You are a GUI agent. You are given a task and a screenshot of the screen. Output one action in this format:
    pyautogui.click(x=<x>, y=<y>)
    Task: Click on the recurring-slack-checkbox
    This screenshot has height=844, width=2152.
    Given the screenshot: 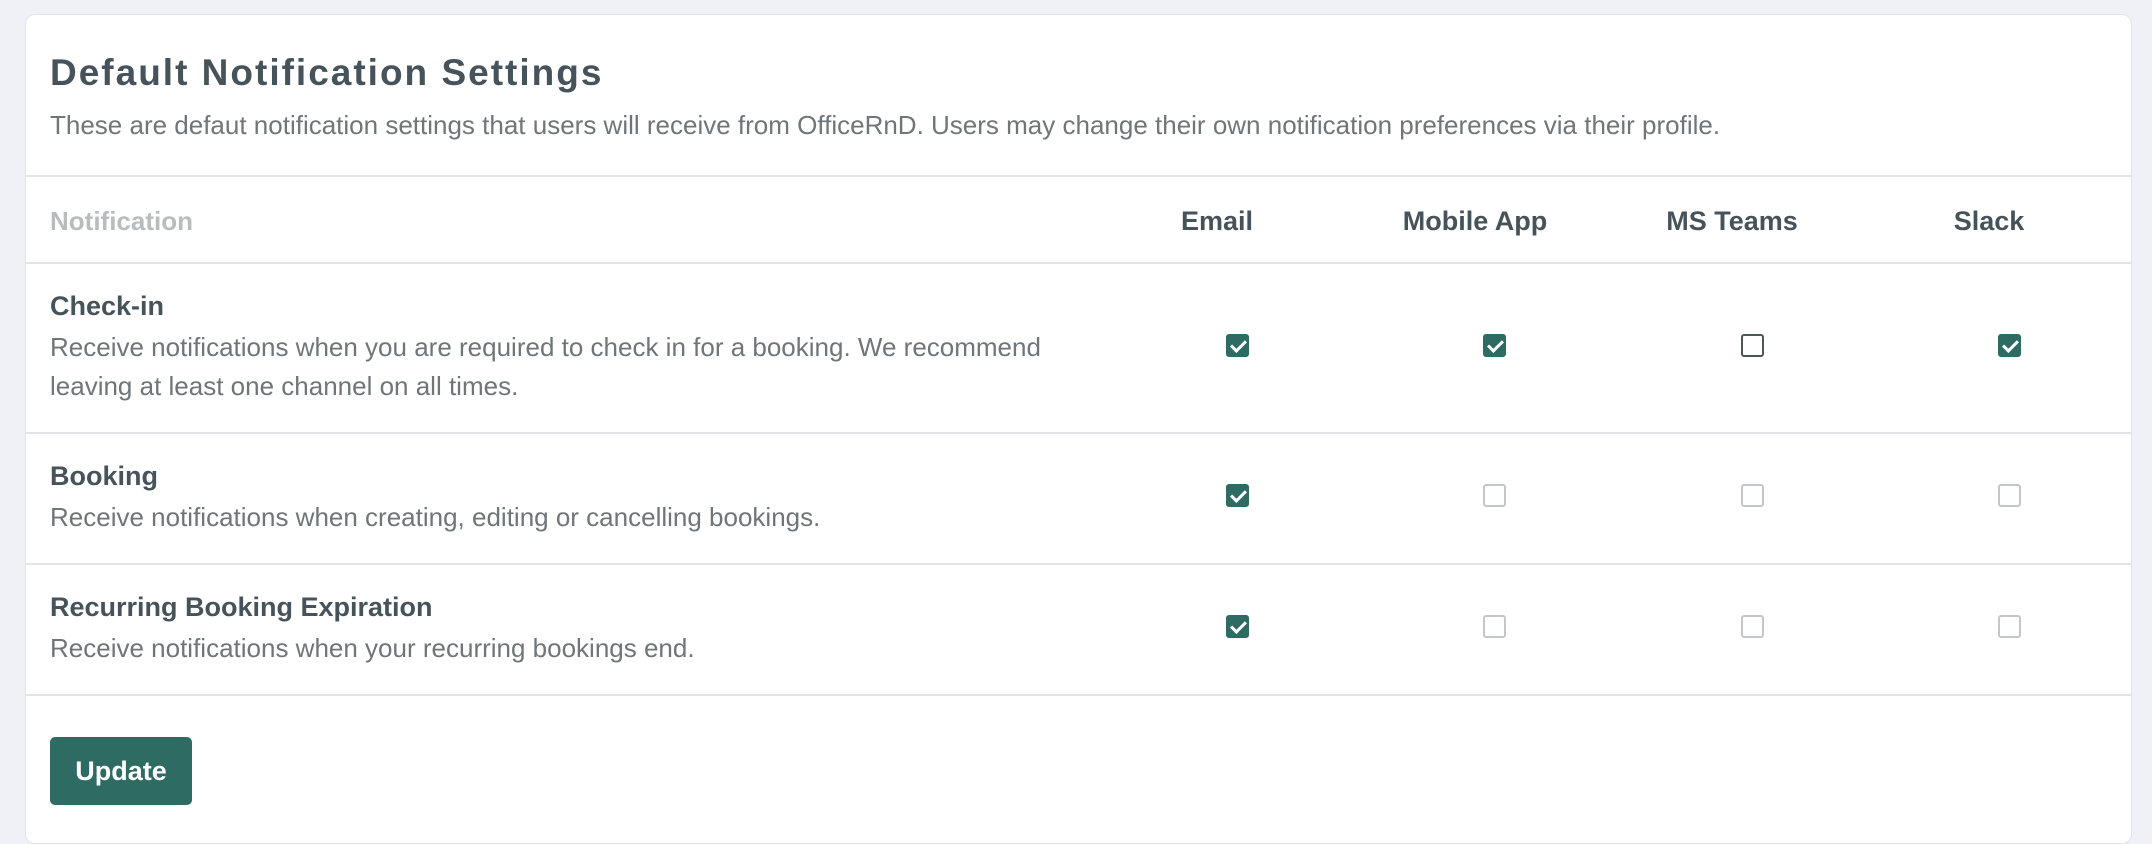 What is the action you would take?
    pyautogui.click(x=2009, y=626)
    